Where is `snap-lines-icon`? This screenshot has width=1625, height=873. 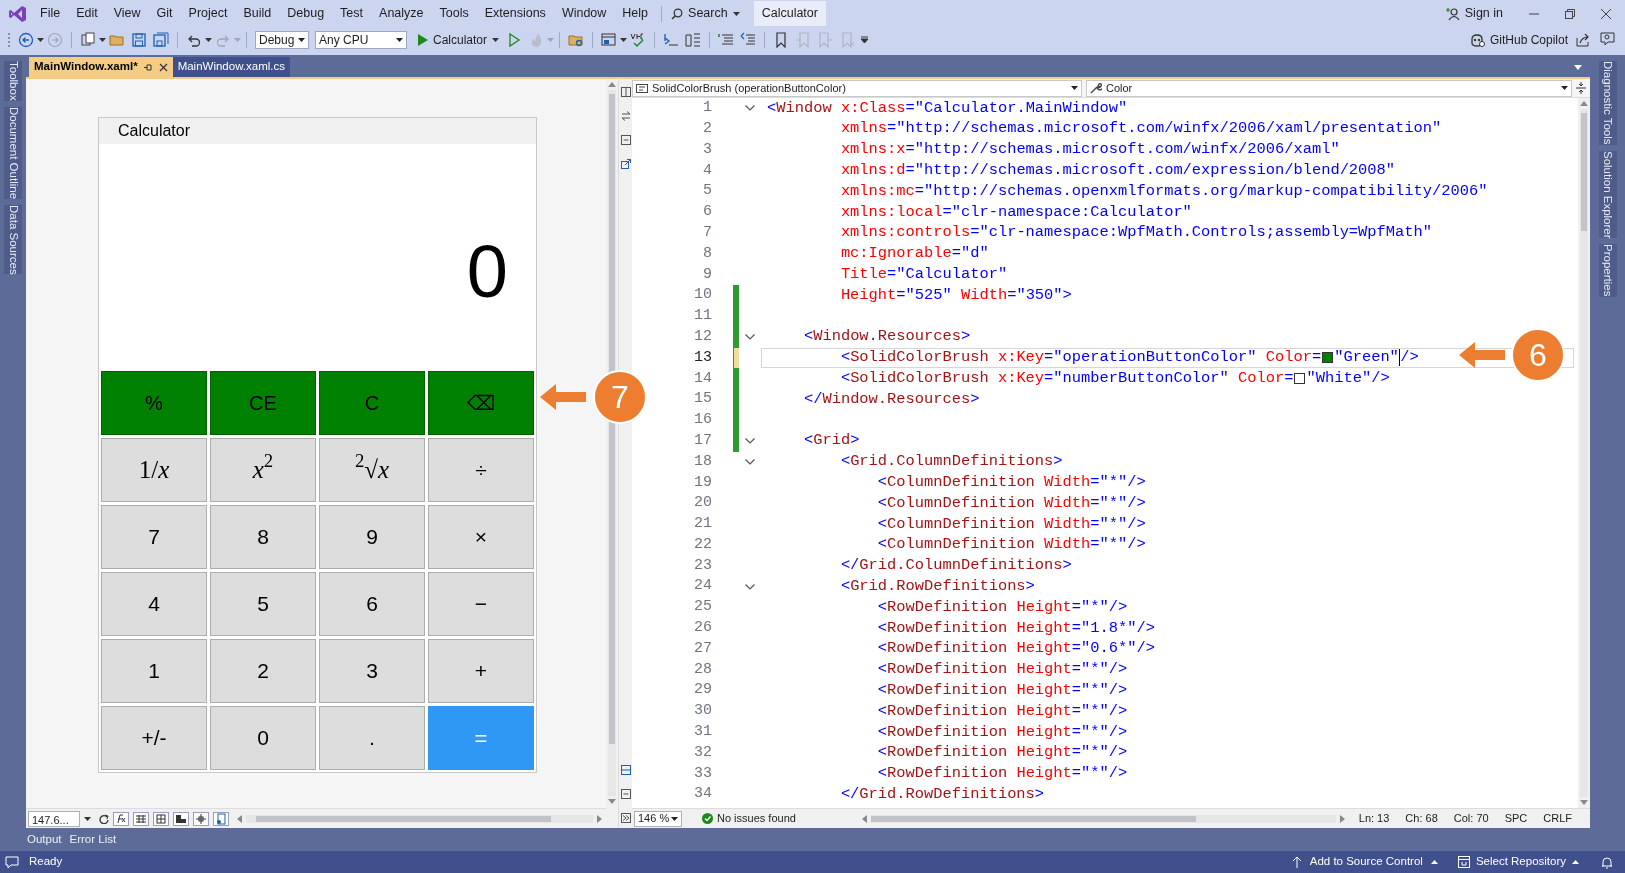 snap-lines-icon is located at coordinates (201, 818).